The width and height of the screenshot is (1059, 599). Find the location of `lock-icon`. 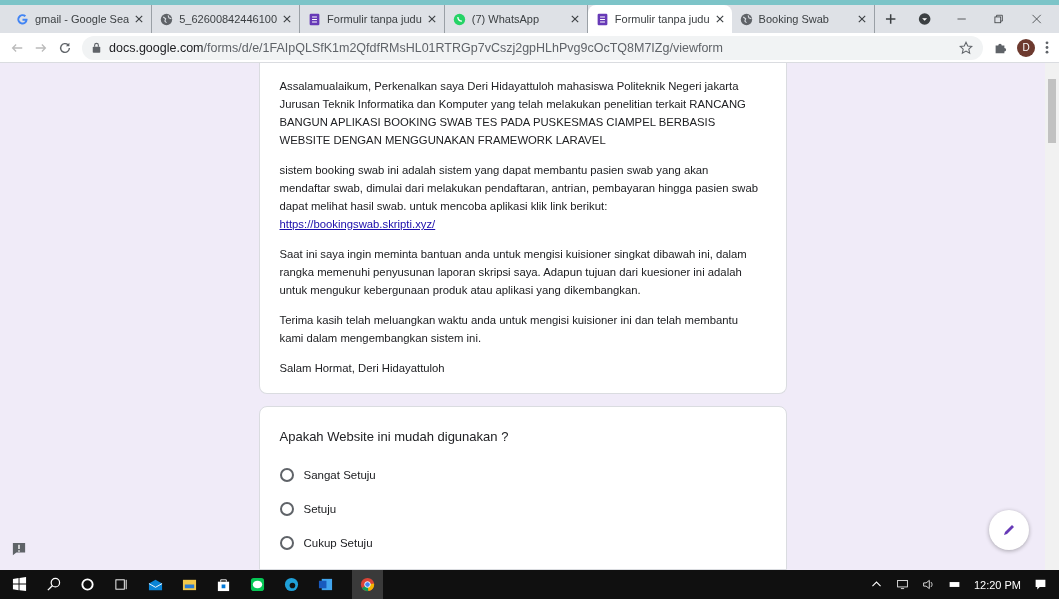

lock-icon is located at coordinates (96, 47).